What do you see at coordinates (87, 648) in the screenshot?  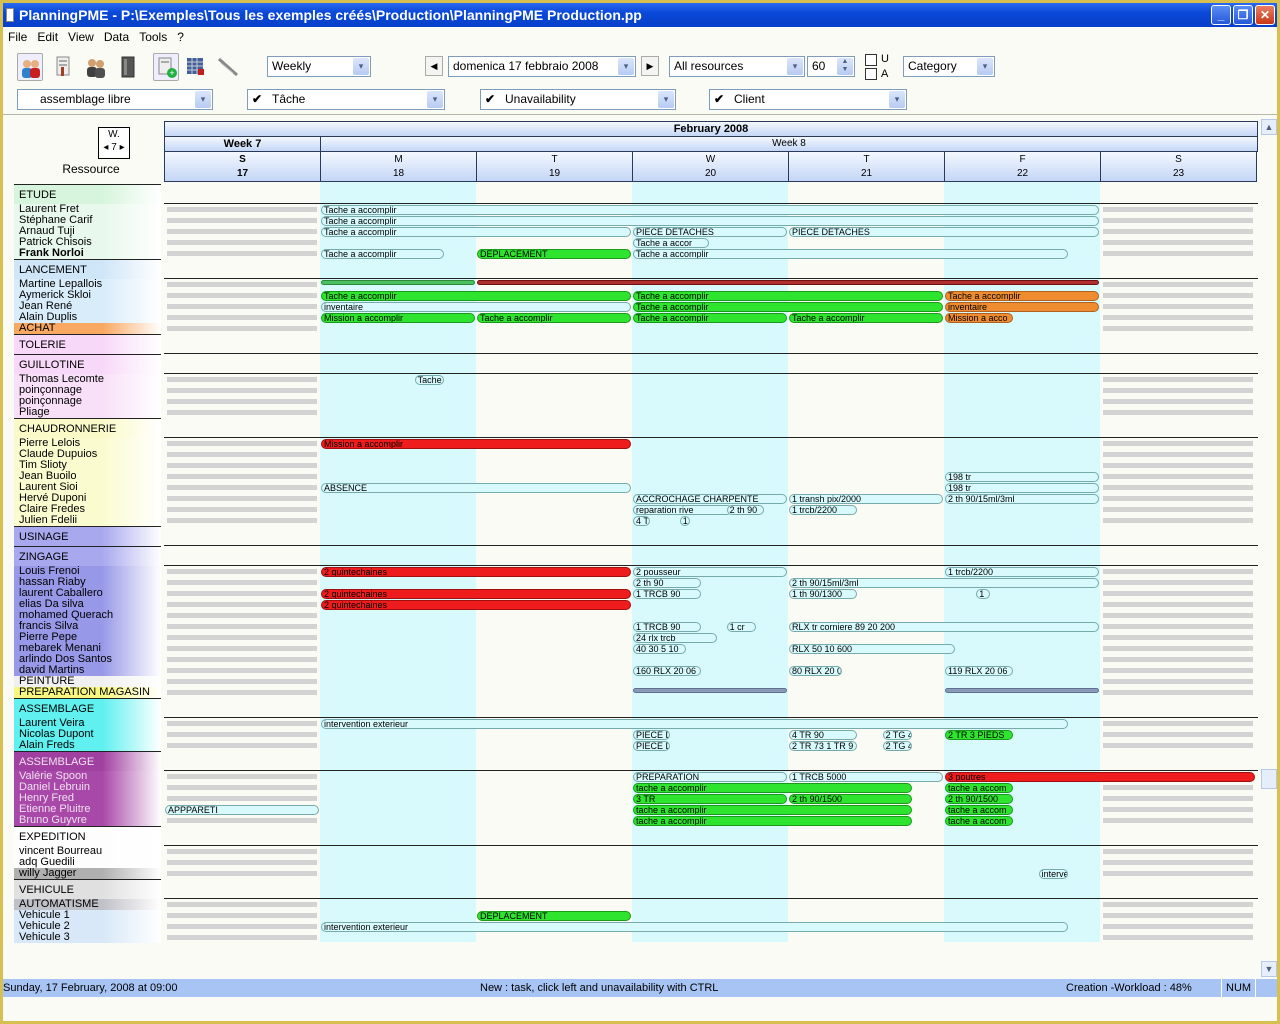 I see `resource-label: mebarek Menani` at bounding box center [87, 648].